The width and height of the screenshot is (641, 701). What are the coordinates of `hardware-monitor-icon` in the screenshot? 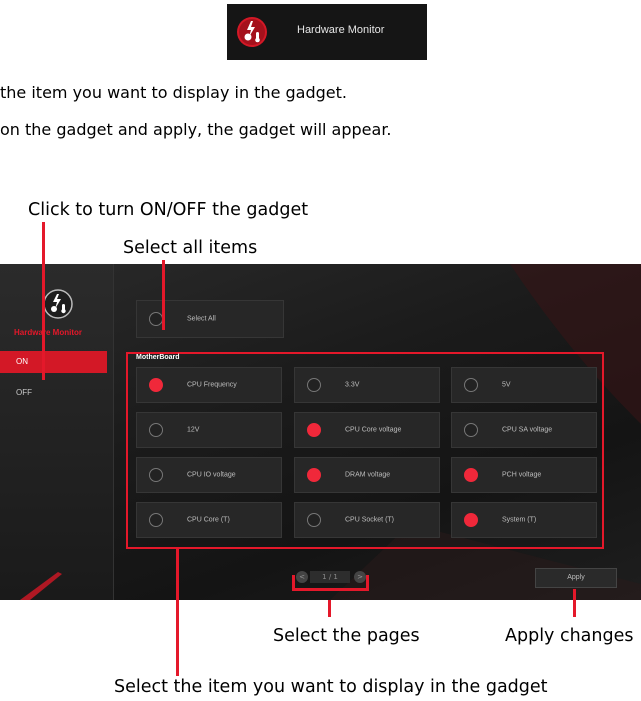 It's located at (252, 32).